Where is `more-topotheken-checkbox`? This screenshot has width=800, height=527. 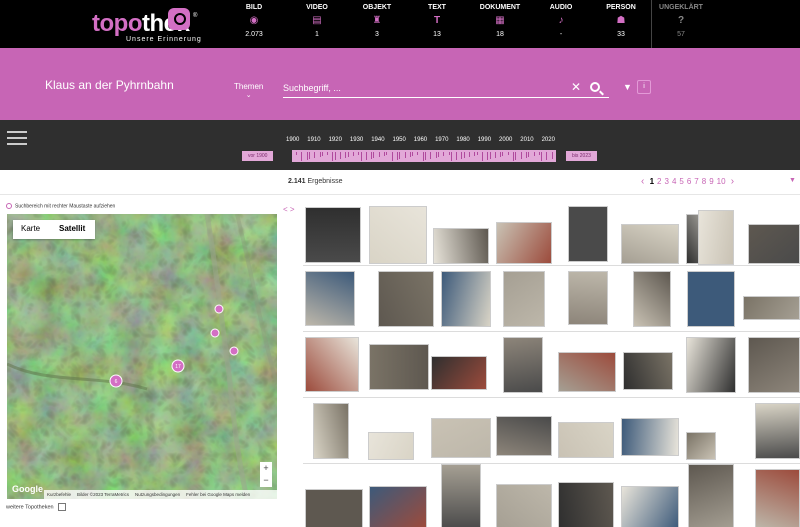
more-topotheken-checkbox is located at coordinates (61, 507).